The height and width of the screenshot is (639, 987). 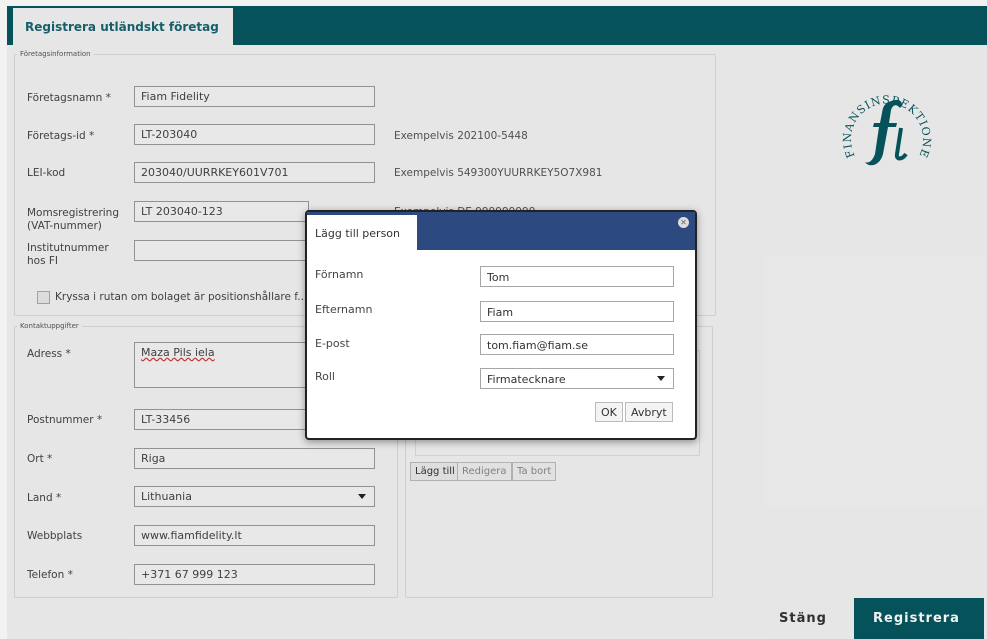 I want to click on modal-header: Lägg till person ✕, so click(x=501, y=231).